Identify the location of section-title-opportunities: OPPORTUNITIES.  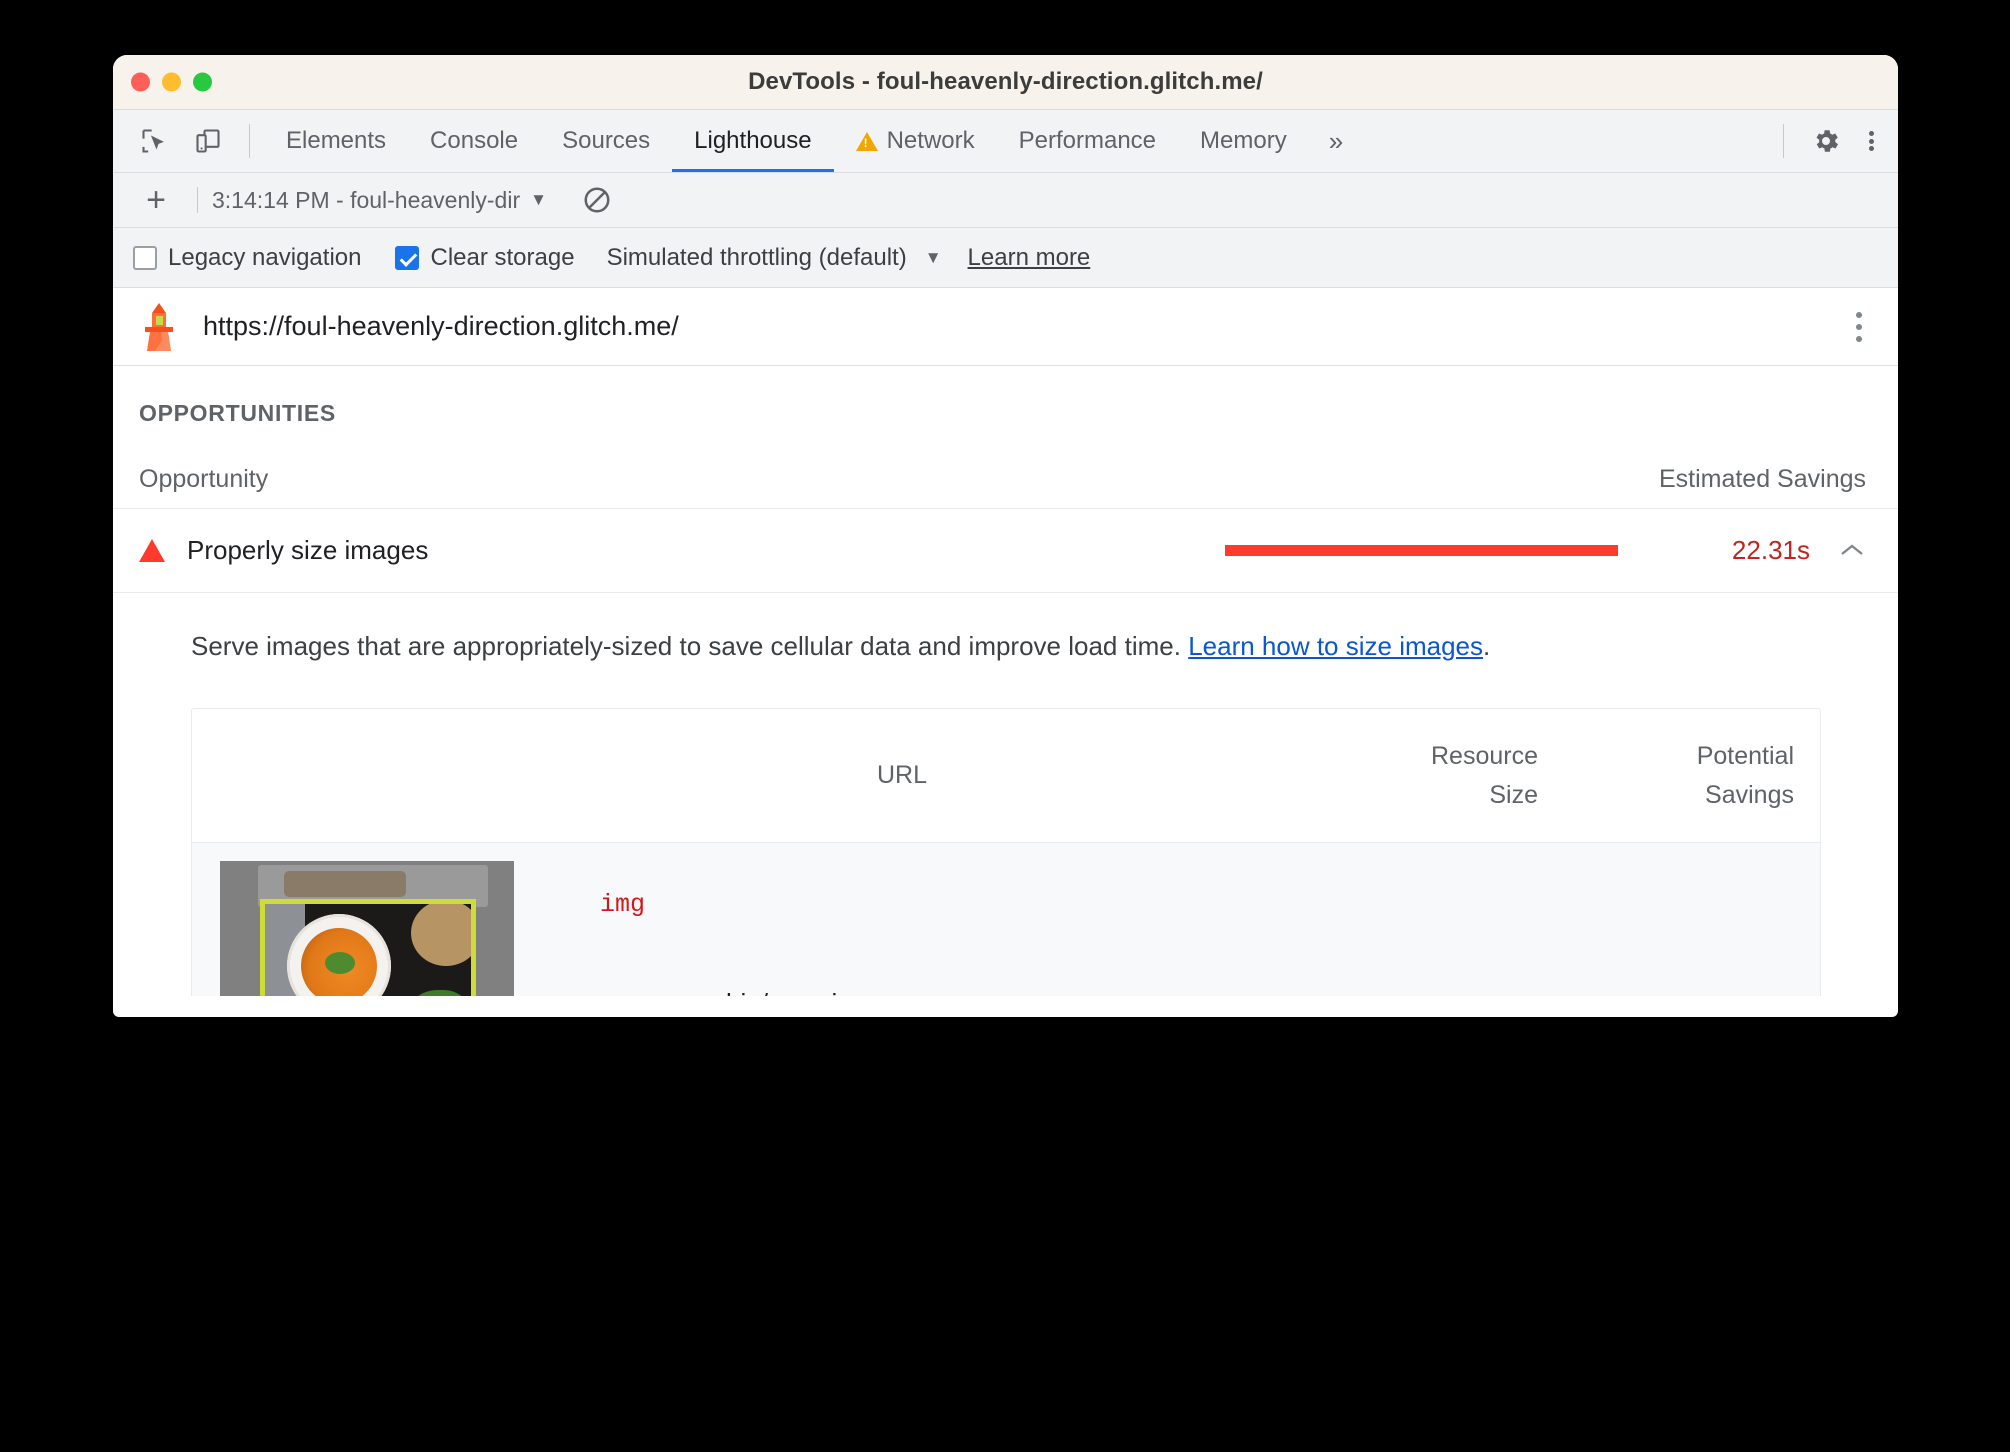
(237, 413).